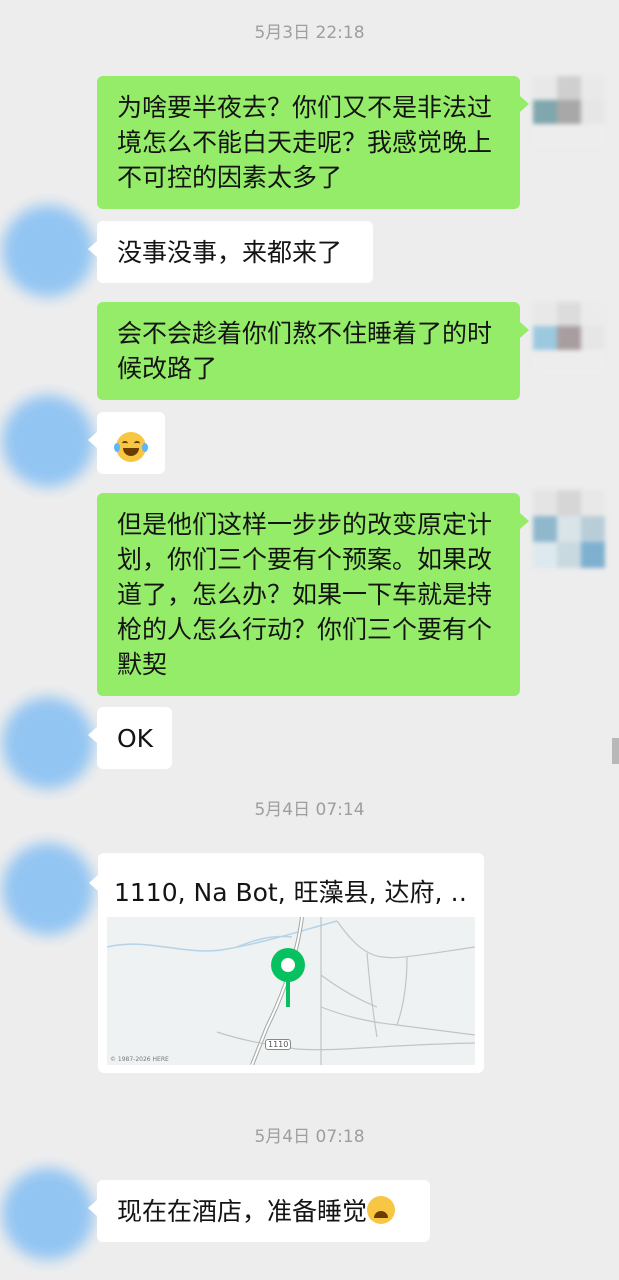 This screenshot has height=1280, width=619. What do you see at coordinates (381, 1210) in the screenshot?
I see `loudly-crying-emoji-icon` at bounding box center [381, 1210].